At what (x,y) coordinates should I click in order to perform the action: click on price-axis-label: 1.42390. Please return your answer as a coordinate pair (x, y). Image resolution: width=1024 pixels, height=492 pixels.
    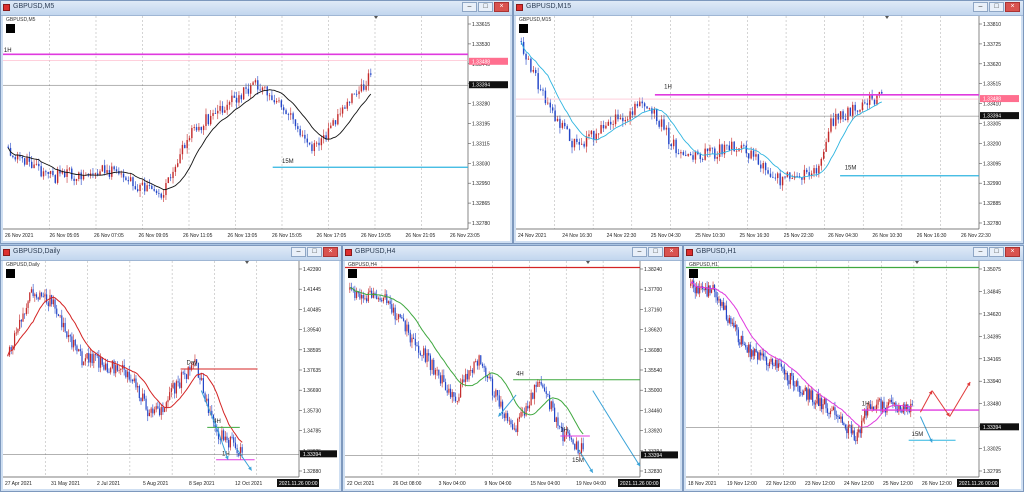
    Looking at the image, I should click on (312, 270).